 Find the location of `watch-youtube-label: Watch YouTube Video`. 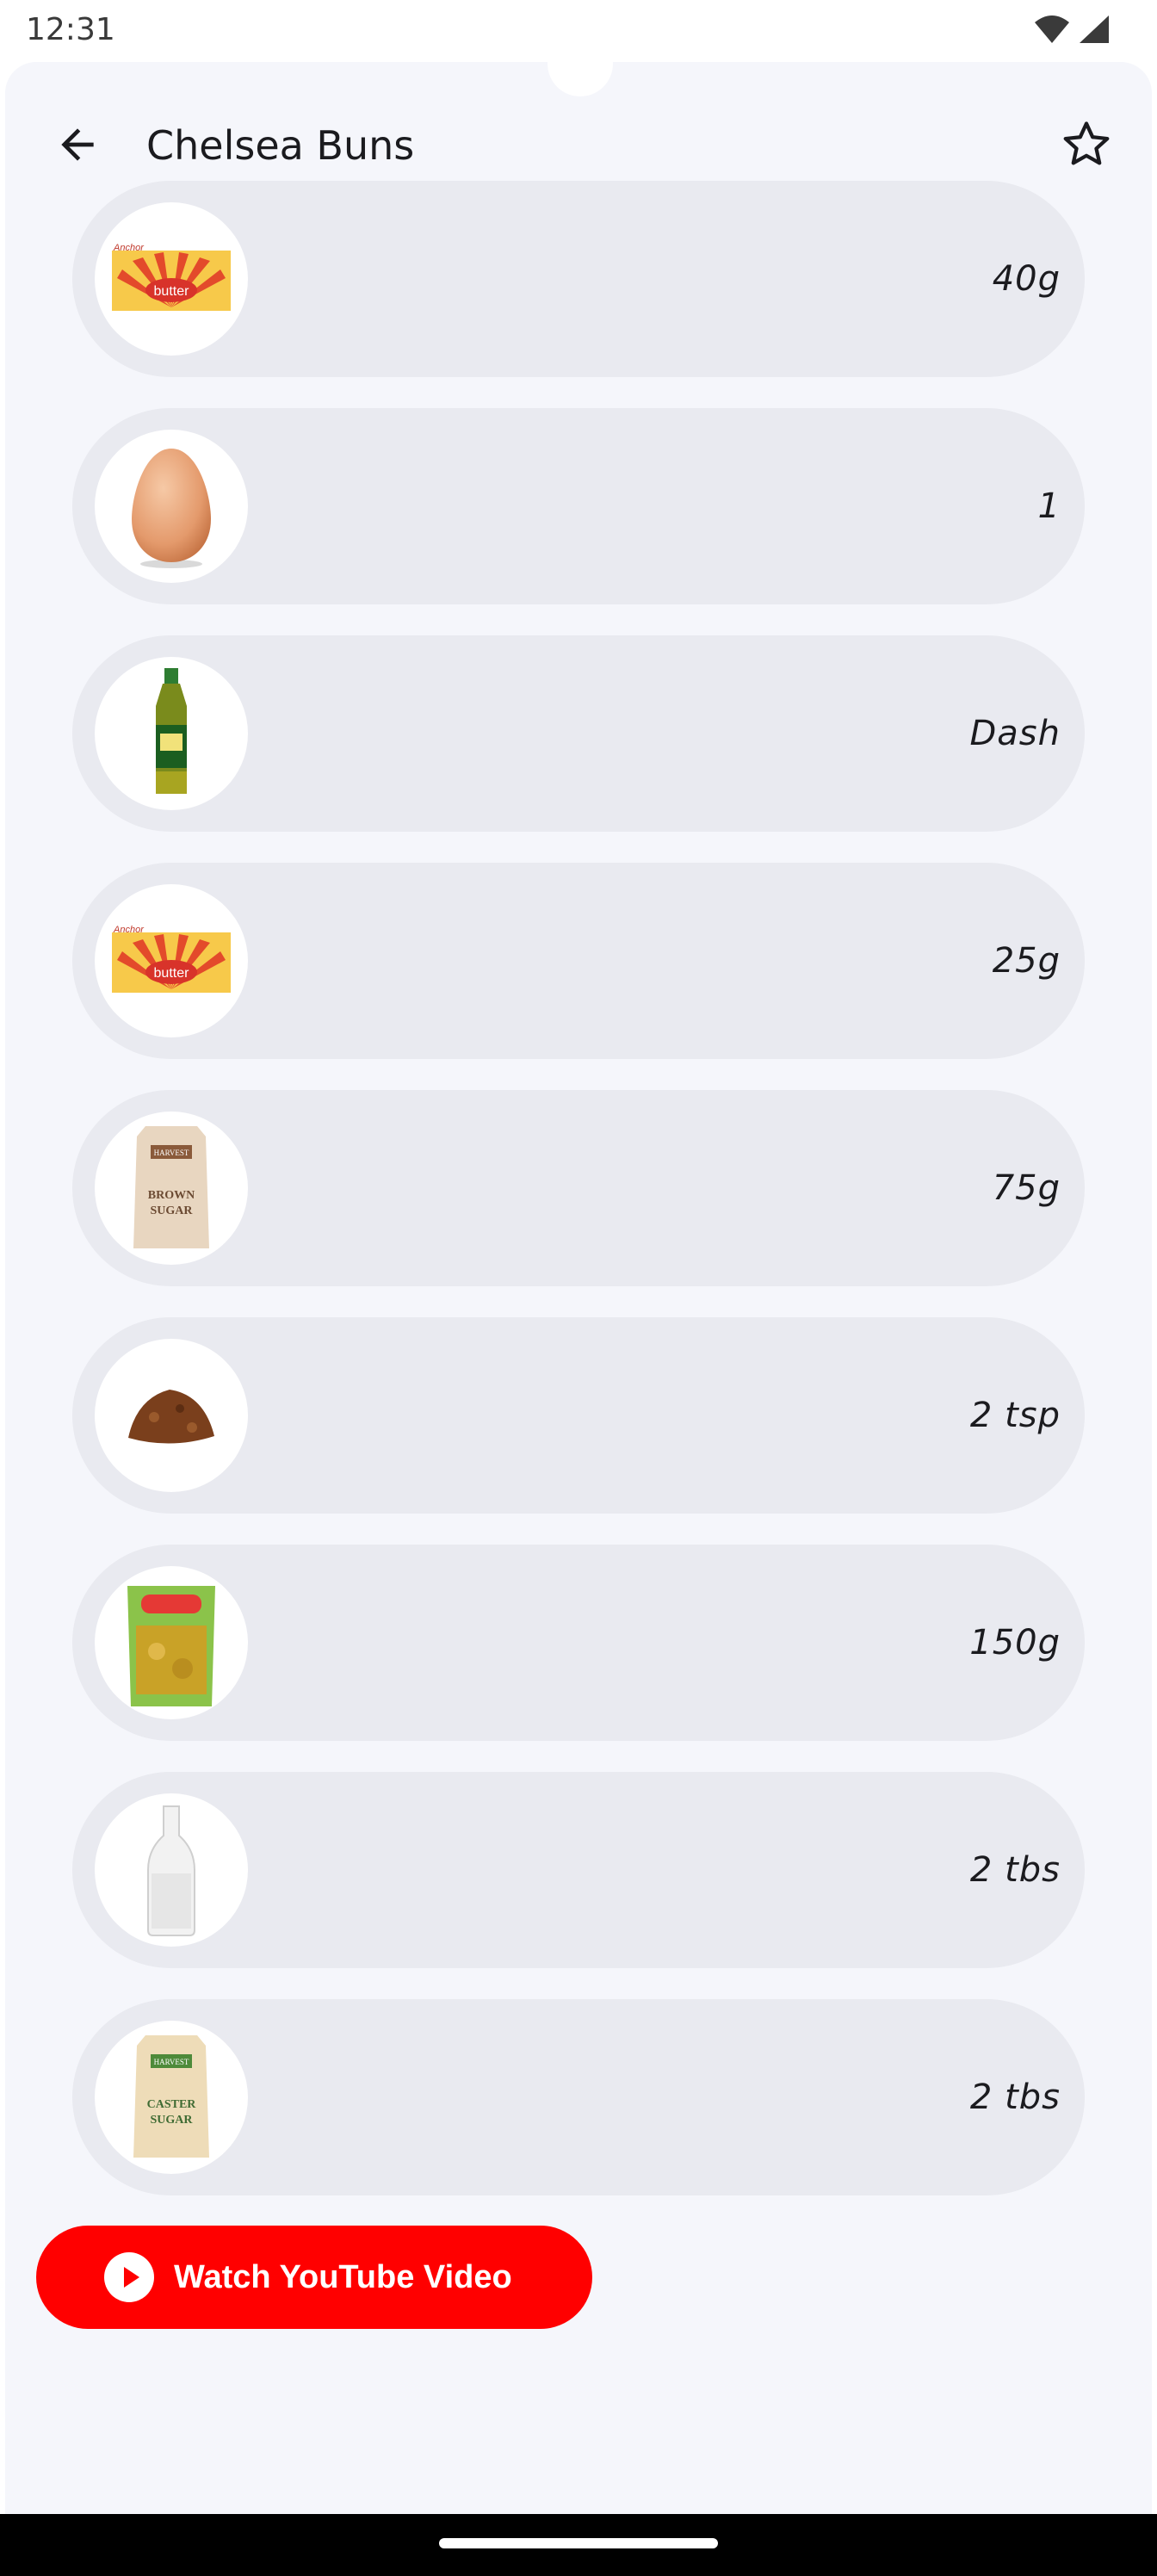

watch-youtube-label: Watch YouTube Video is located at coordinates (343, 2277).